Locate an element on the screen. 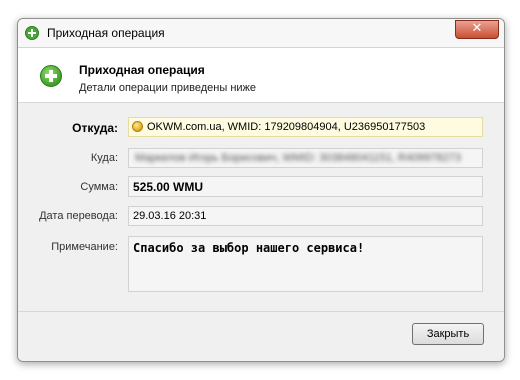 The height and width of the screenshot is (380, 520). close-button: Закрыть is located at coordinates (448, 334).